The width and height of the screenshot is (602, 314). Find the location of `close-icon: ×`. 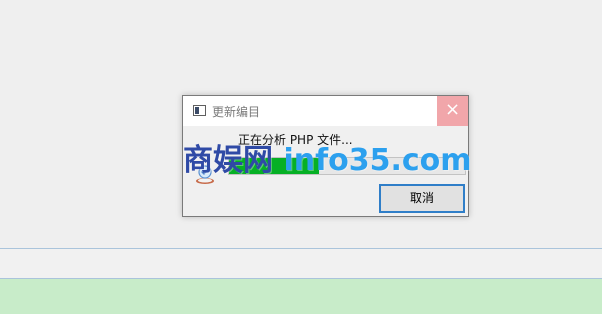

close-icon: × is located at coordinates (452, 109).